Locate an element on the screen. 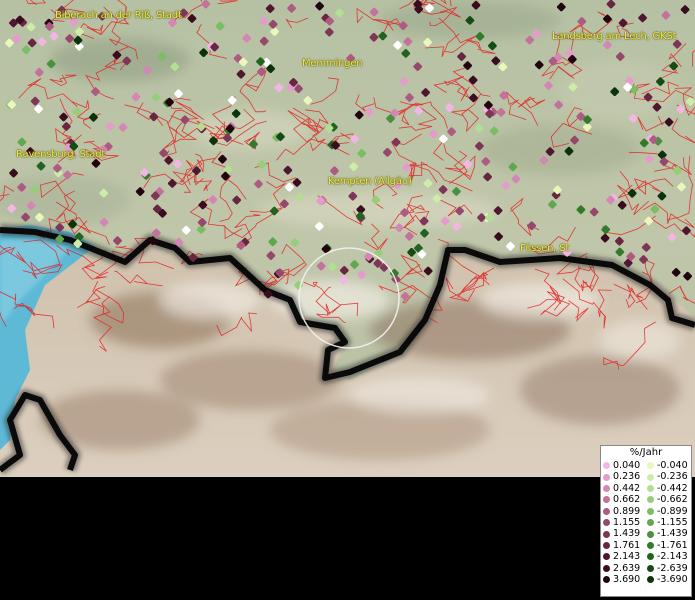 This screenshot has height=600, width=695. legend-entry: -0.040 is located at coordinates (669, 465).